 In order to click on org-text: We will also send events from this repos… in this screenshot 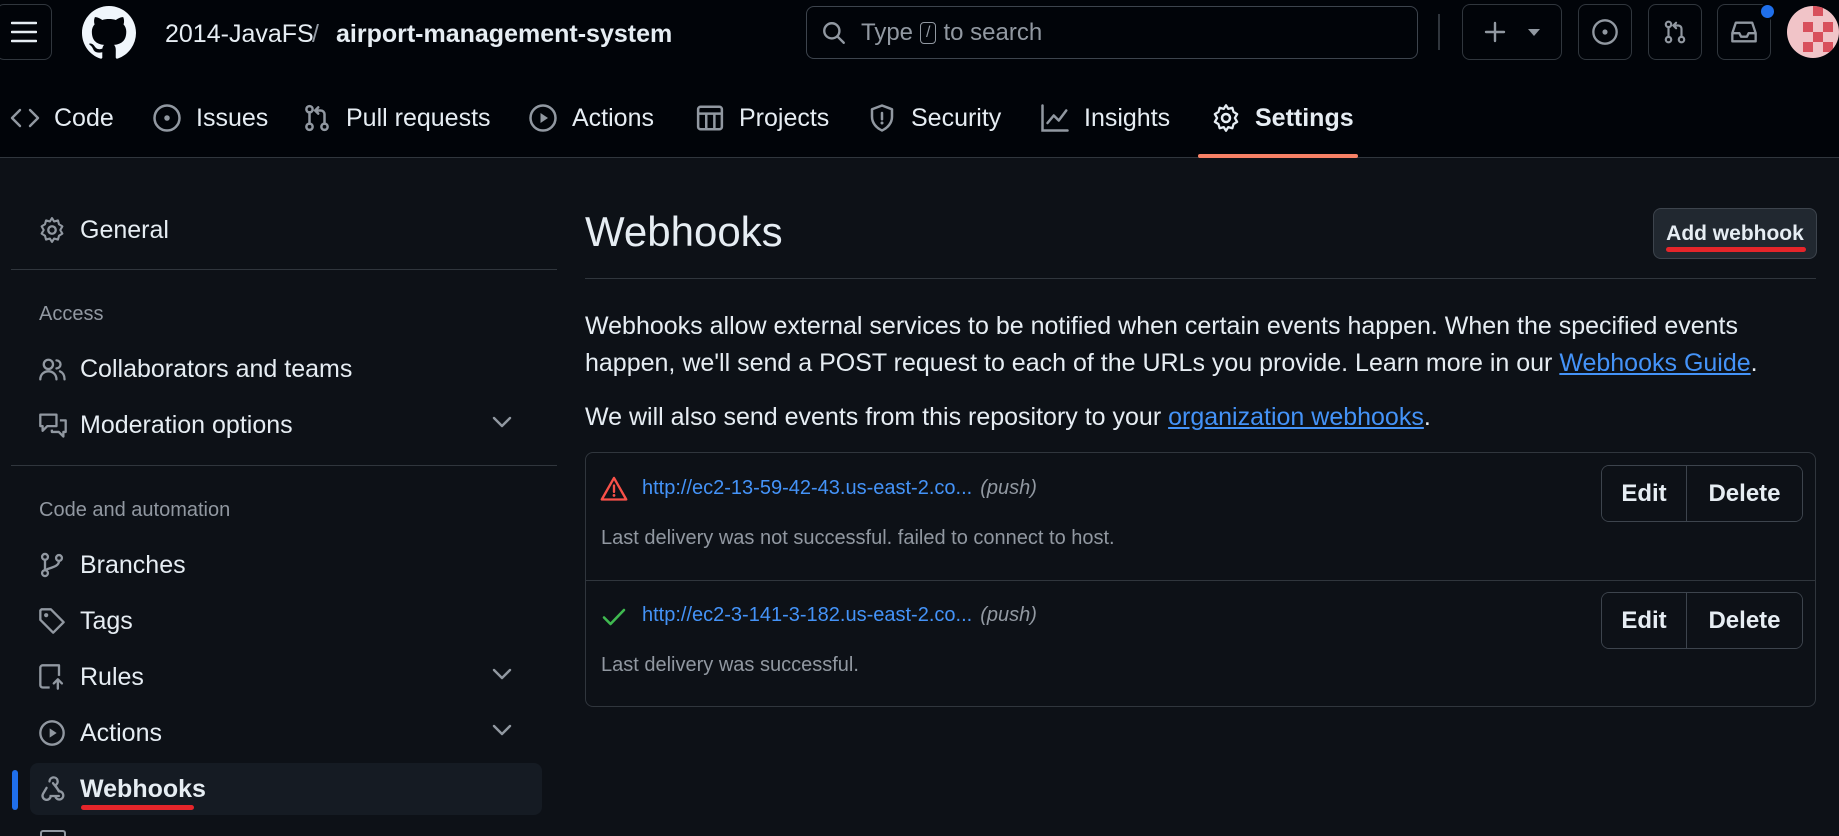, I will do `click(877, 417)`.